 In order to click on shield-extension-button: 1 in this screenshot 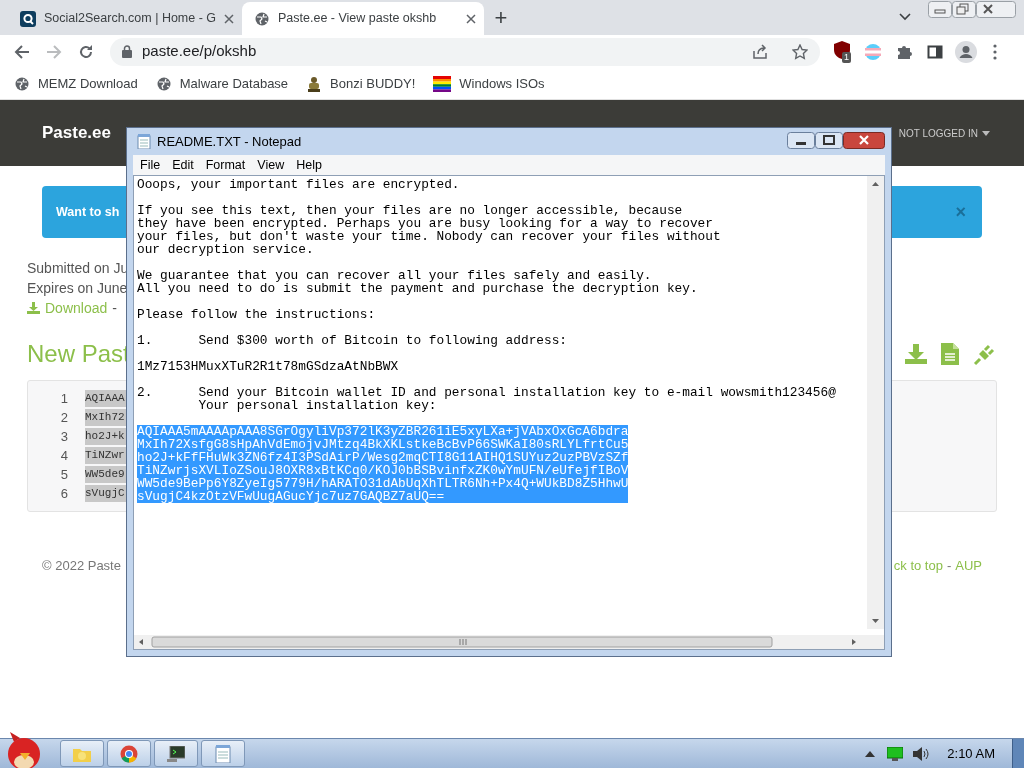, I will do `click(844, 51)`.